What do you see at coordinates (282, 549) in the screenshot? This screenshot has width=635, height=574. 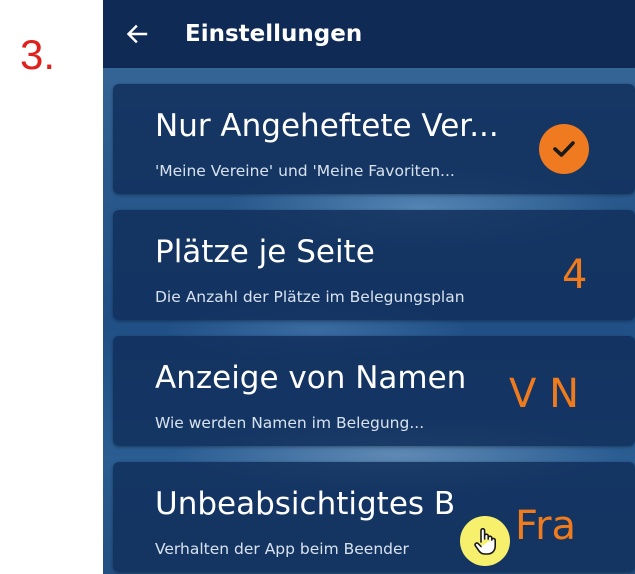 I see `setting-subtitle: Verhalten der App beim Beender` at bounding box center [282, 549].